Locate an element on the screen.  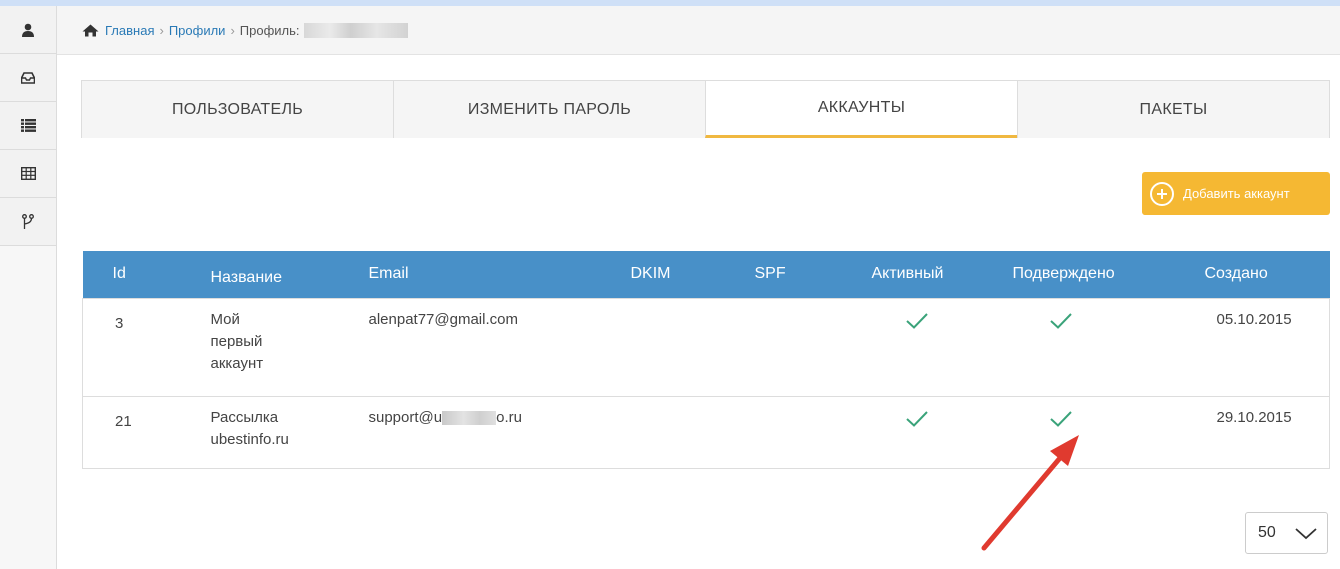
page-size-value: 50 is located at coordinates (1267, 532).